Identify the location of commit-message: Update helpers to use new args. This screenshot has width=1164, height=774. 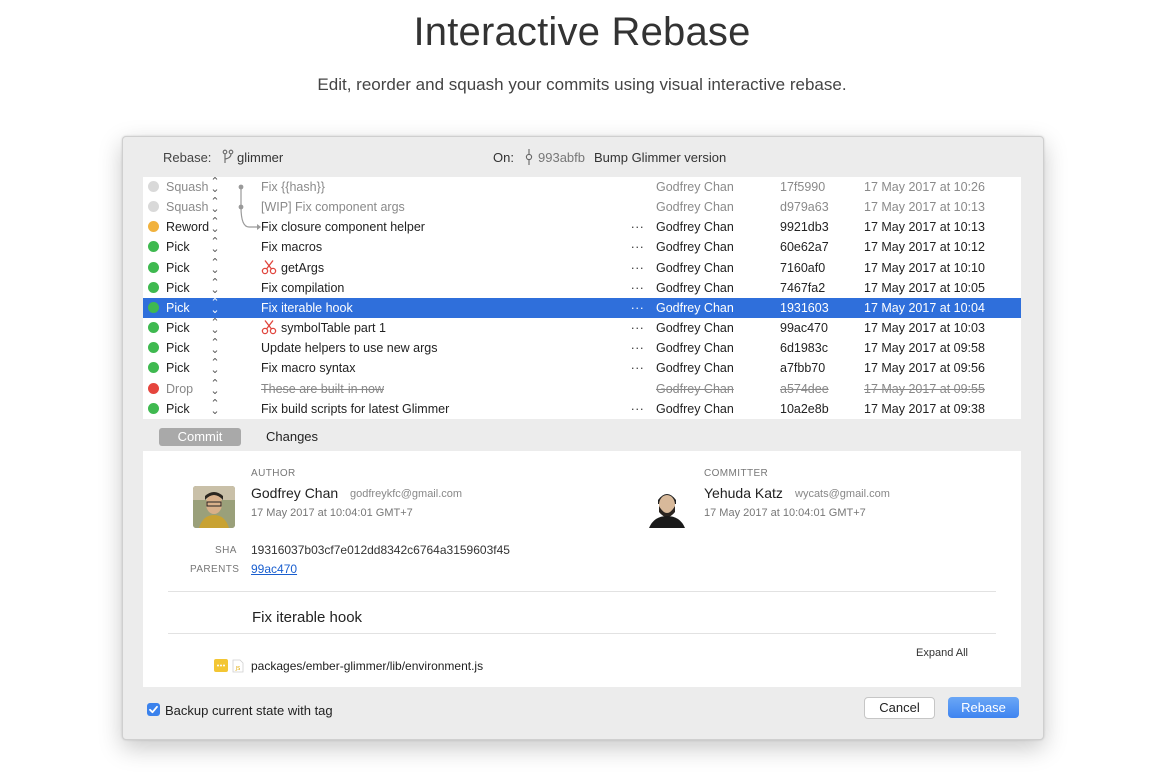
(349, 348).